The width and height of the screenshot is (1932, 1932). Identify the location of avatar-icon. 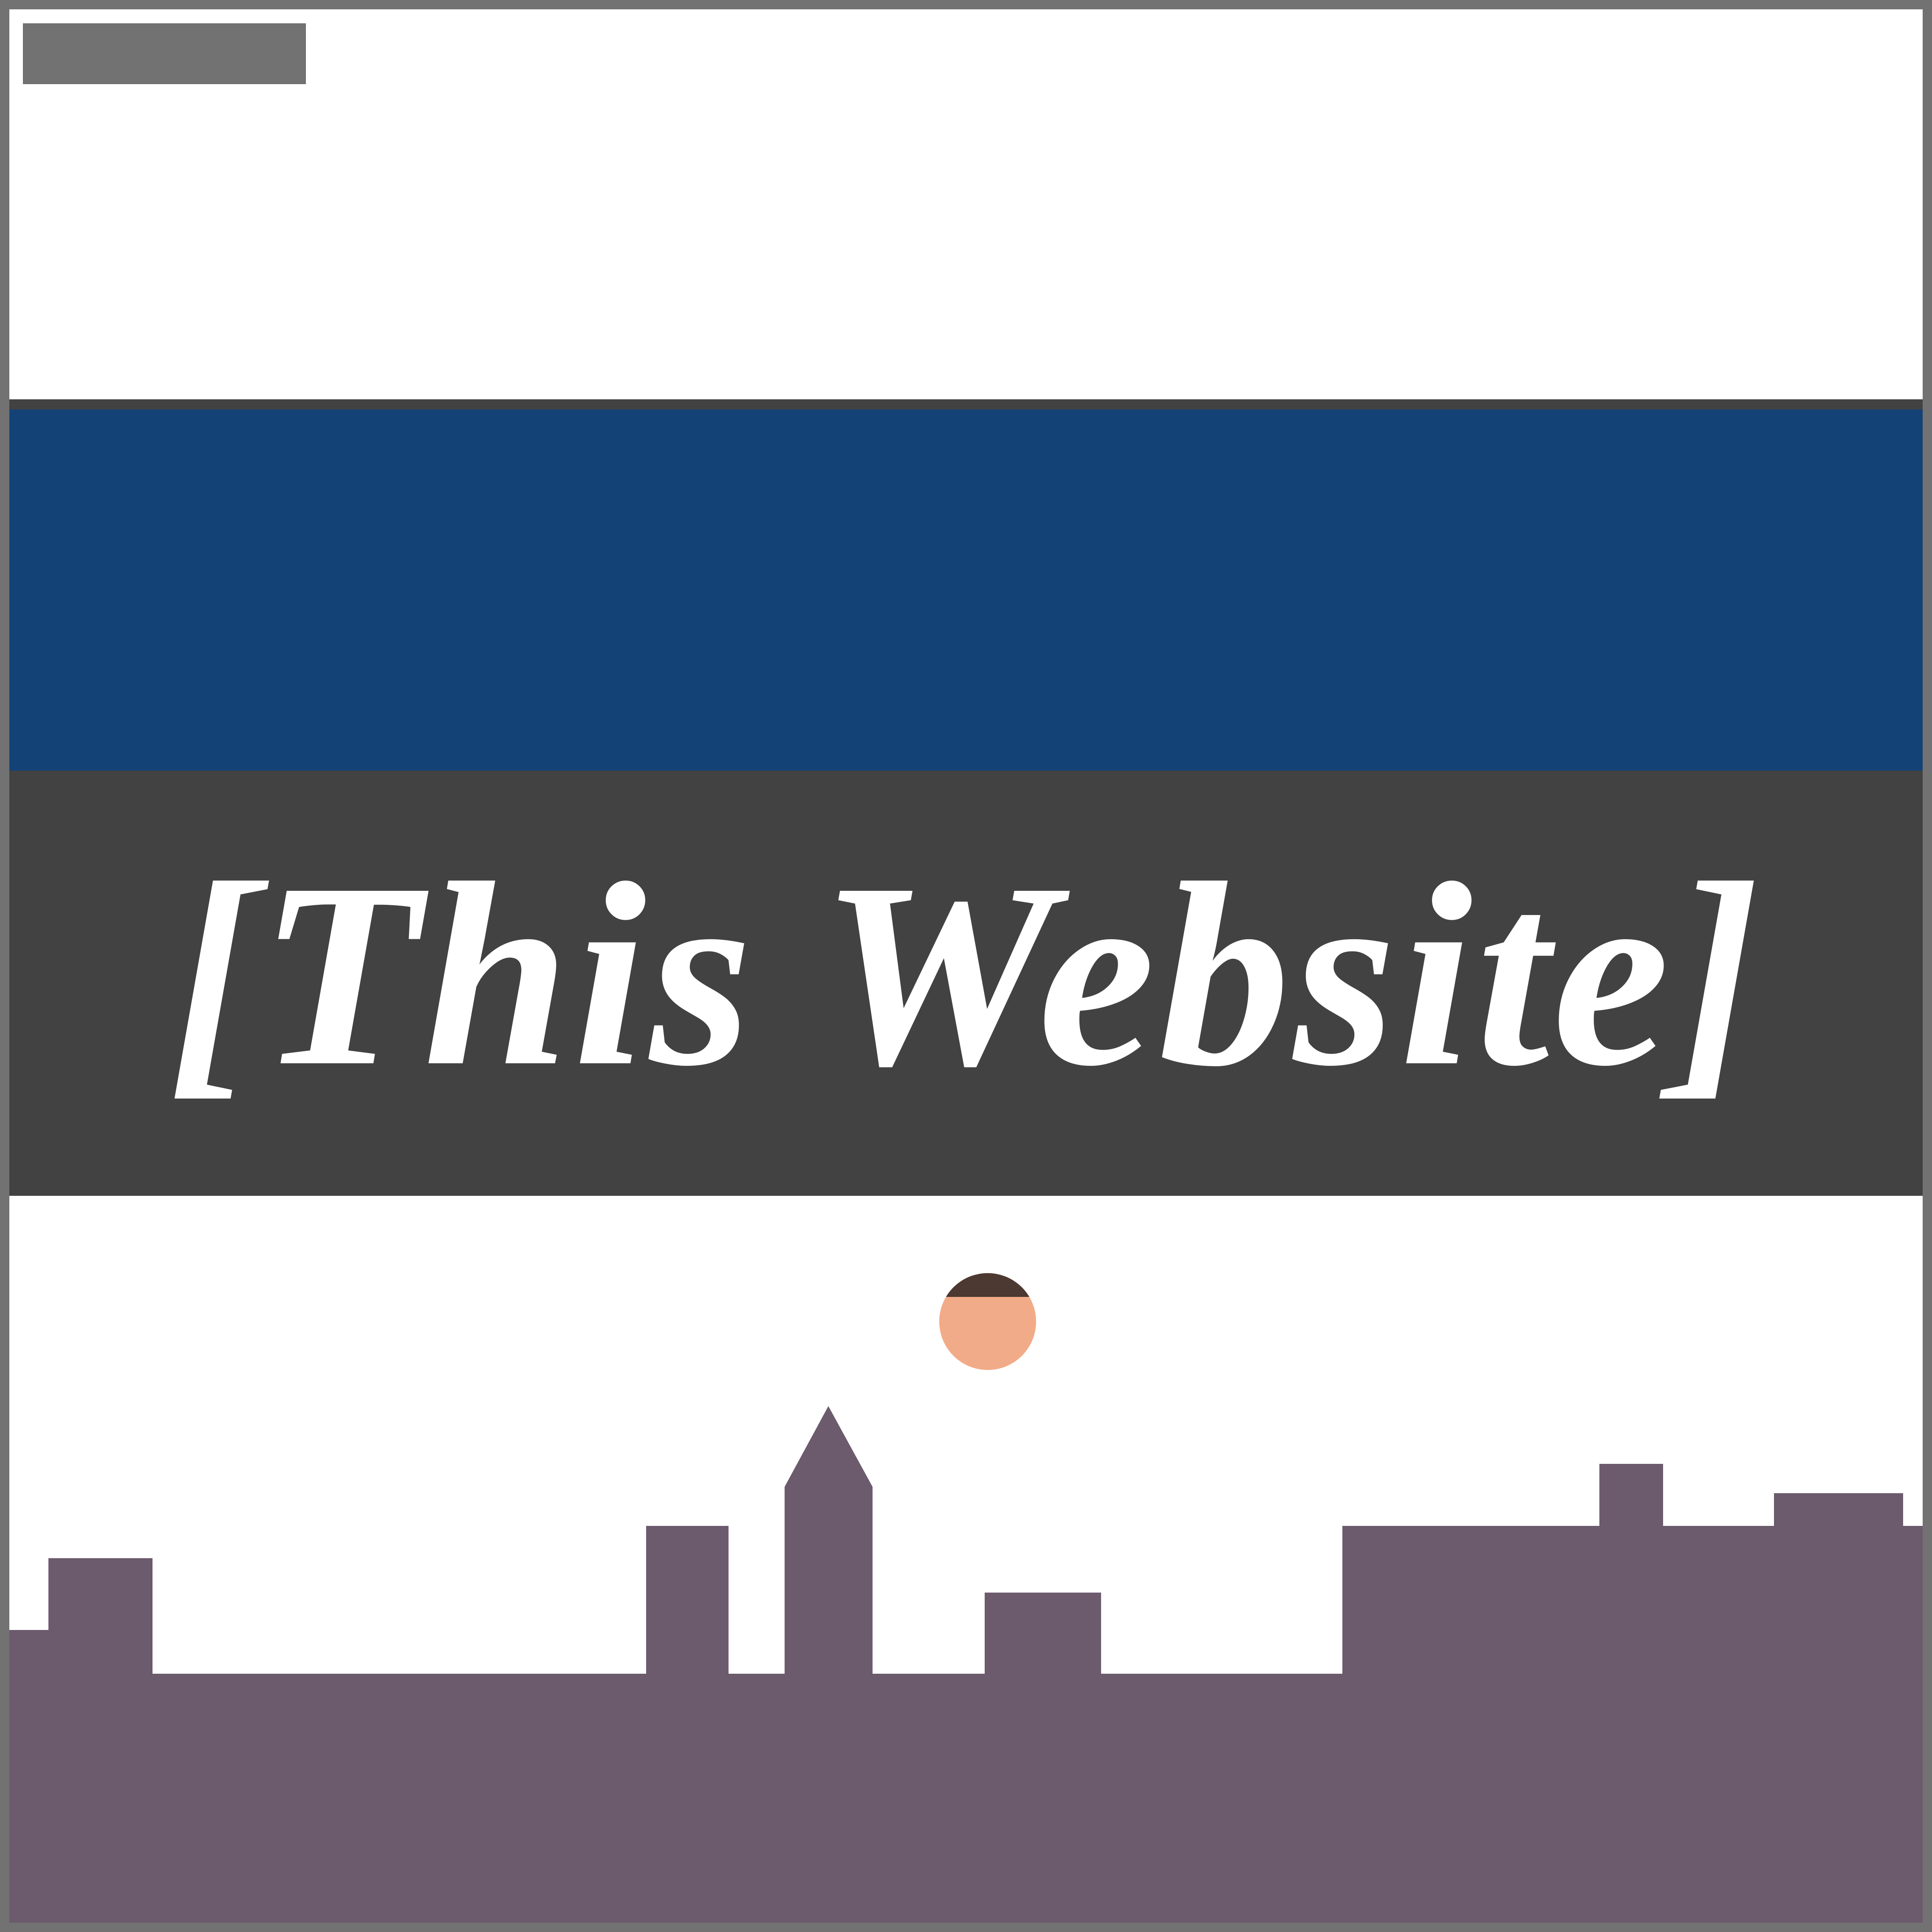
(988, 1322).